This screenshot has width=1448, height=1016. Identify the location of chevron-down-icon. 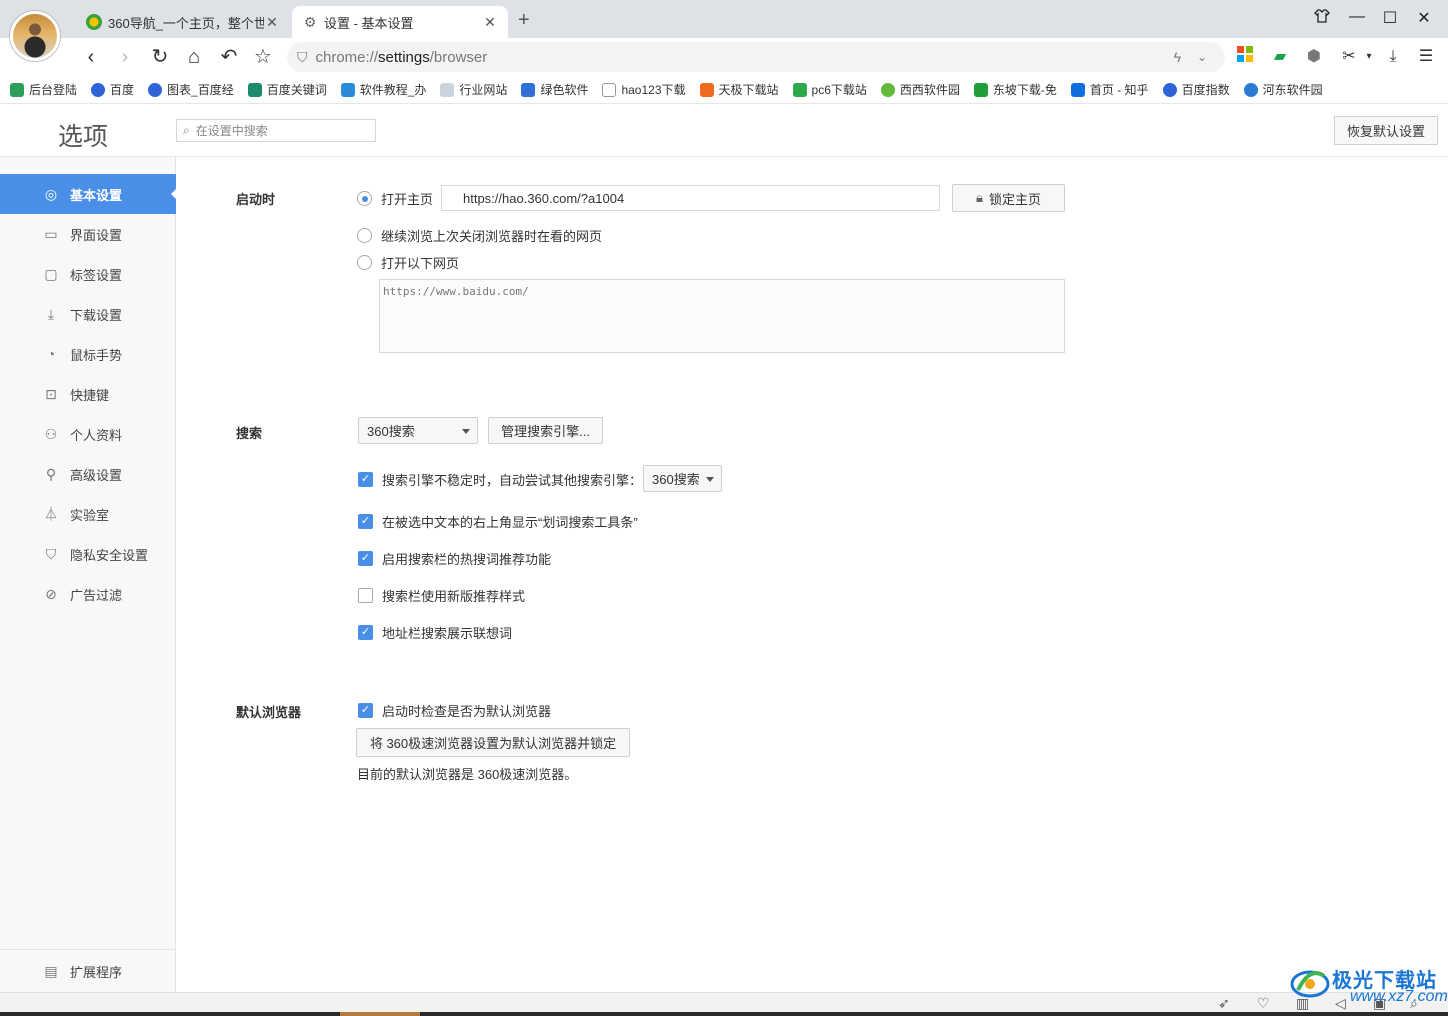
(710, 479).